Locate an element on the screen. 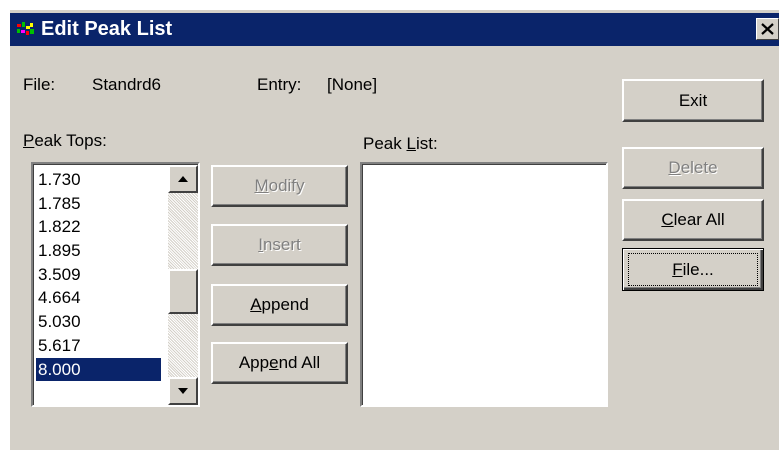  scroll-up-button is located at coordinates (183, 179).